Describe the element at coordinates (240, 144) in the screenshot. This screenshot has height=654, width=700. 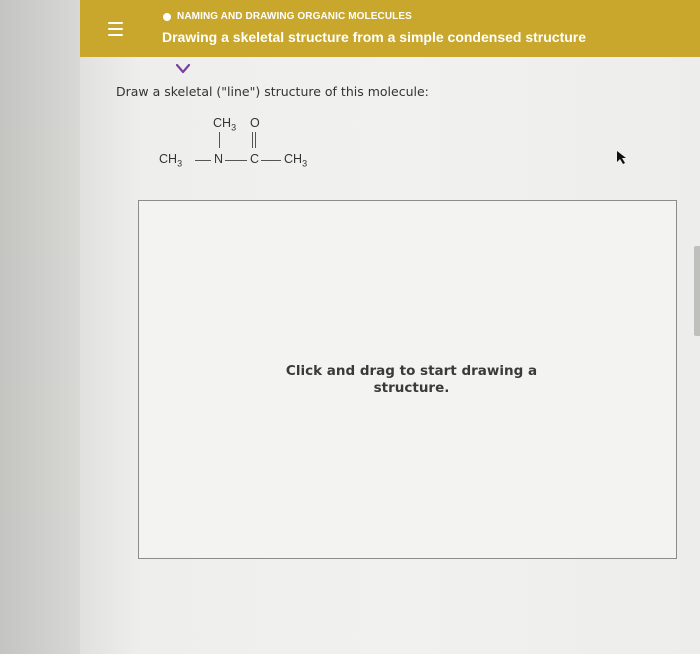
I see `condensed-structure: CH3 O CH3 N C CH3` at that location.